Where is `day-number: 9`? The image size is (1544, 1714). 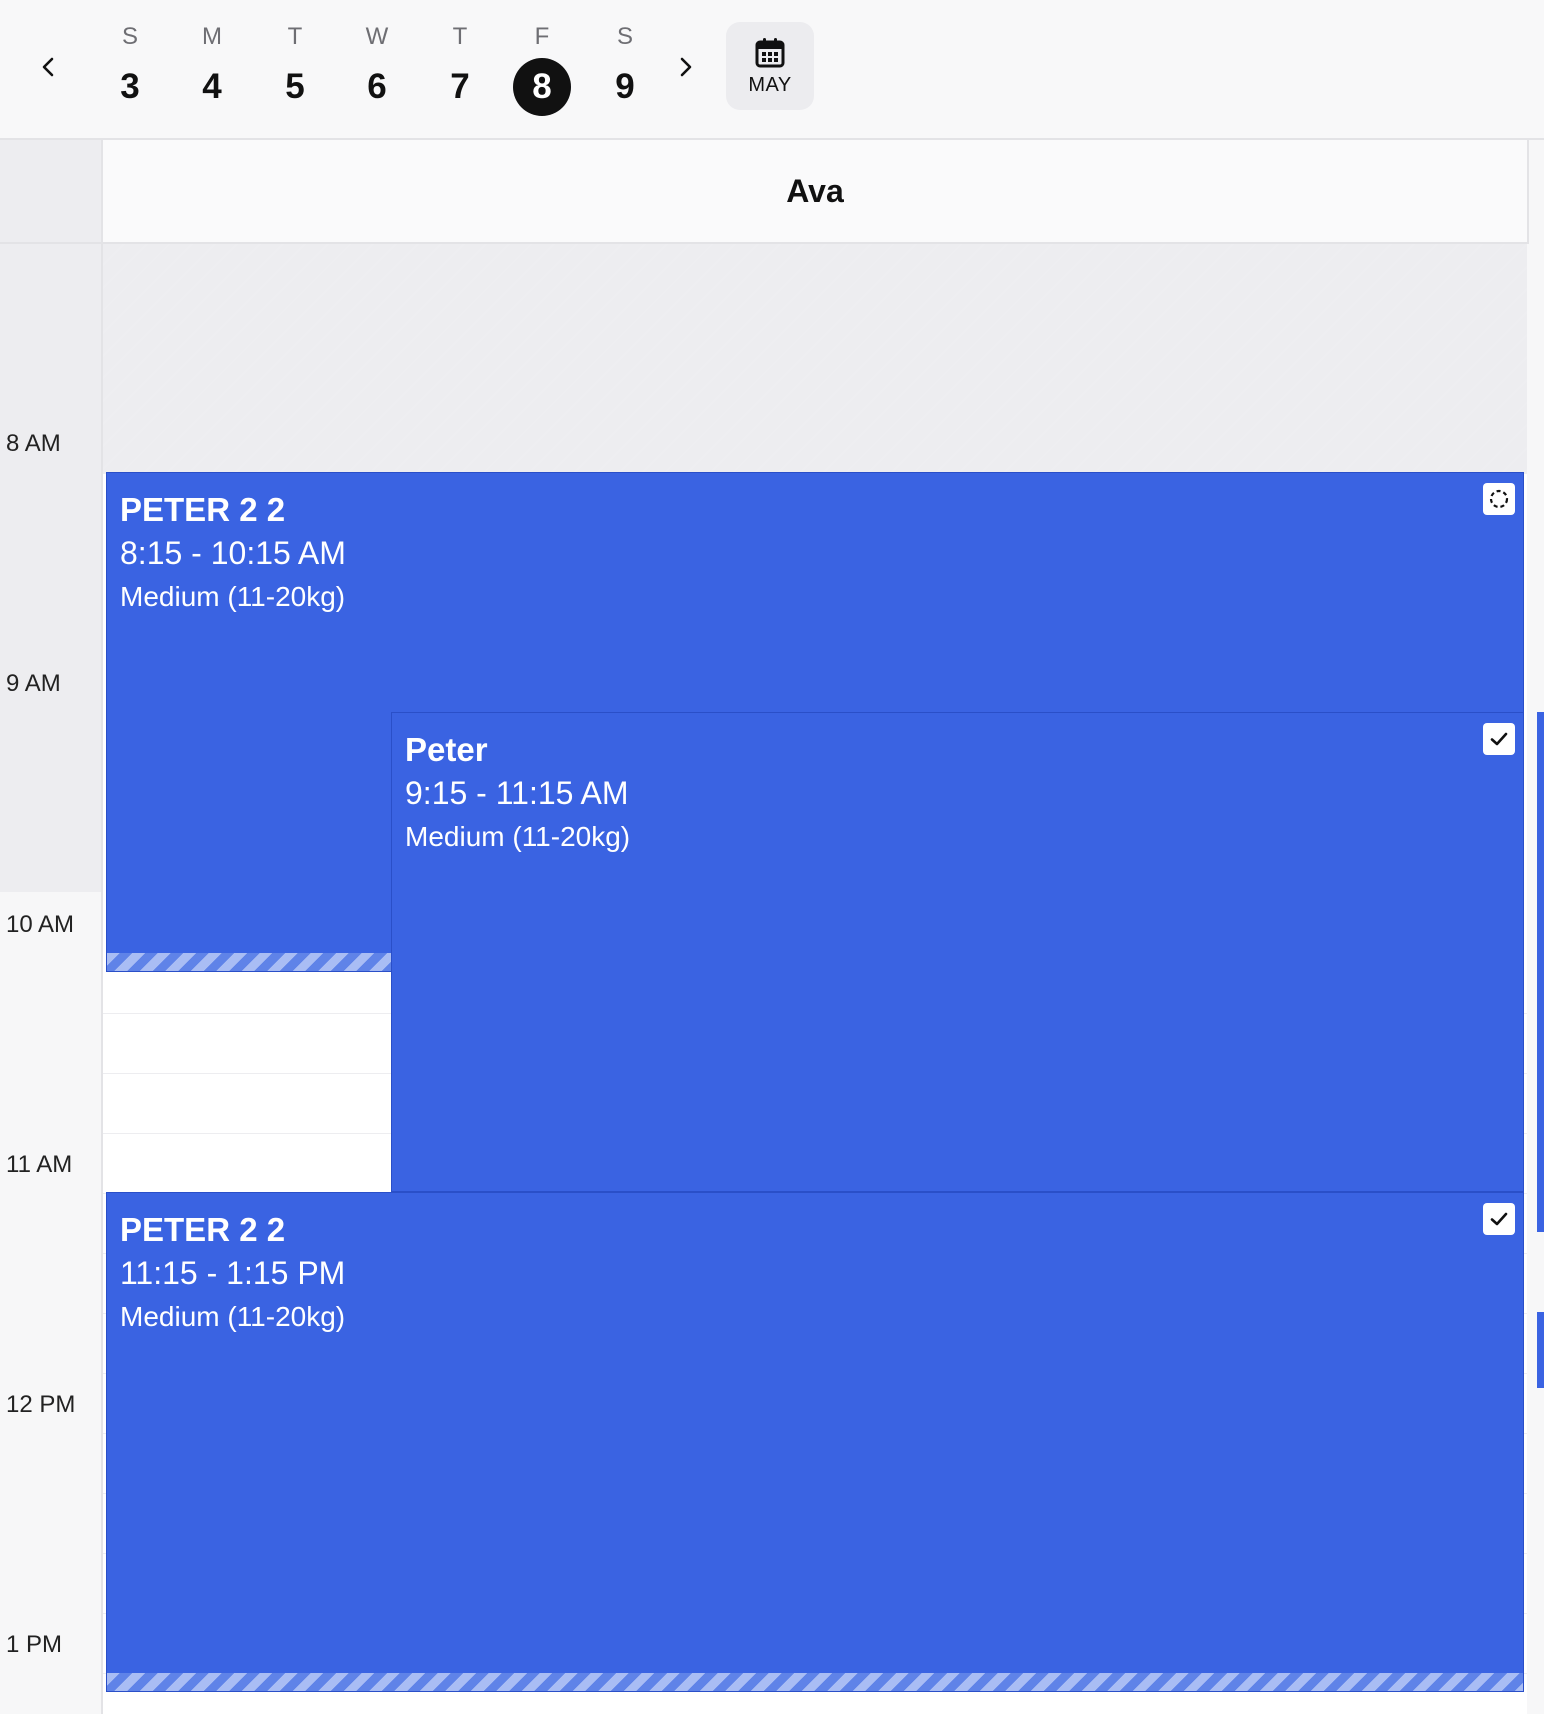 day-number: 9 is located at coordinates (625, 86).